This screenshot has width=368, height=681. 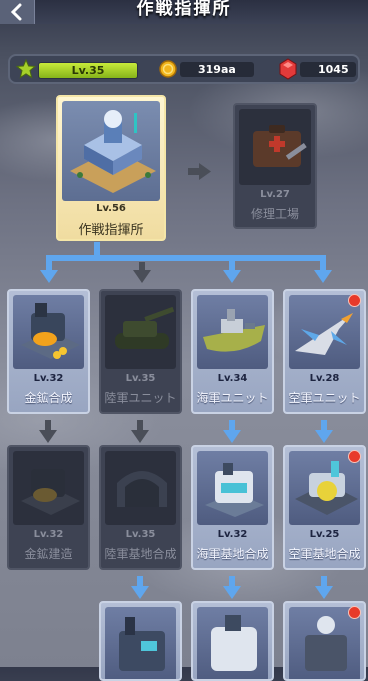 I want to click on card-level: Lv.25, so click(x=324, y=534).